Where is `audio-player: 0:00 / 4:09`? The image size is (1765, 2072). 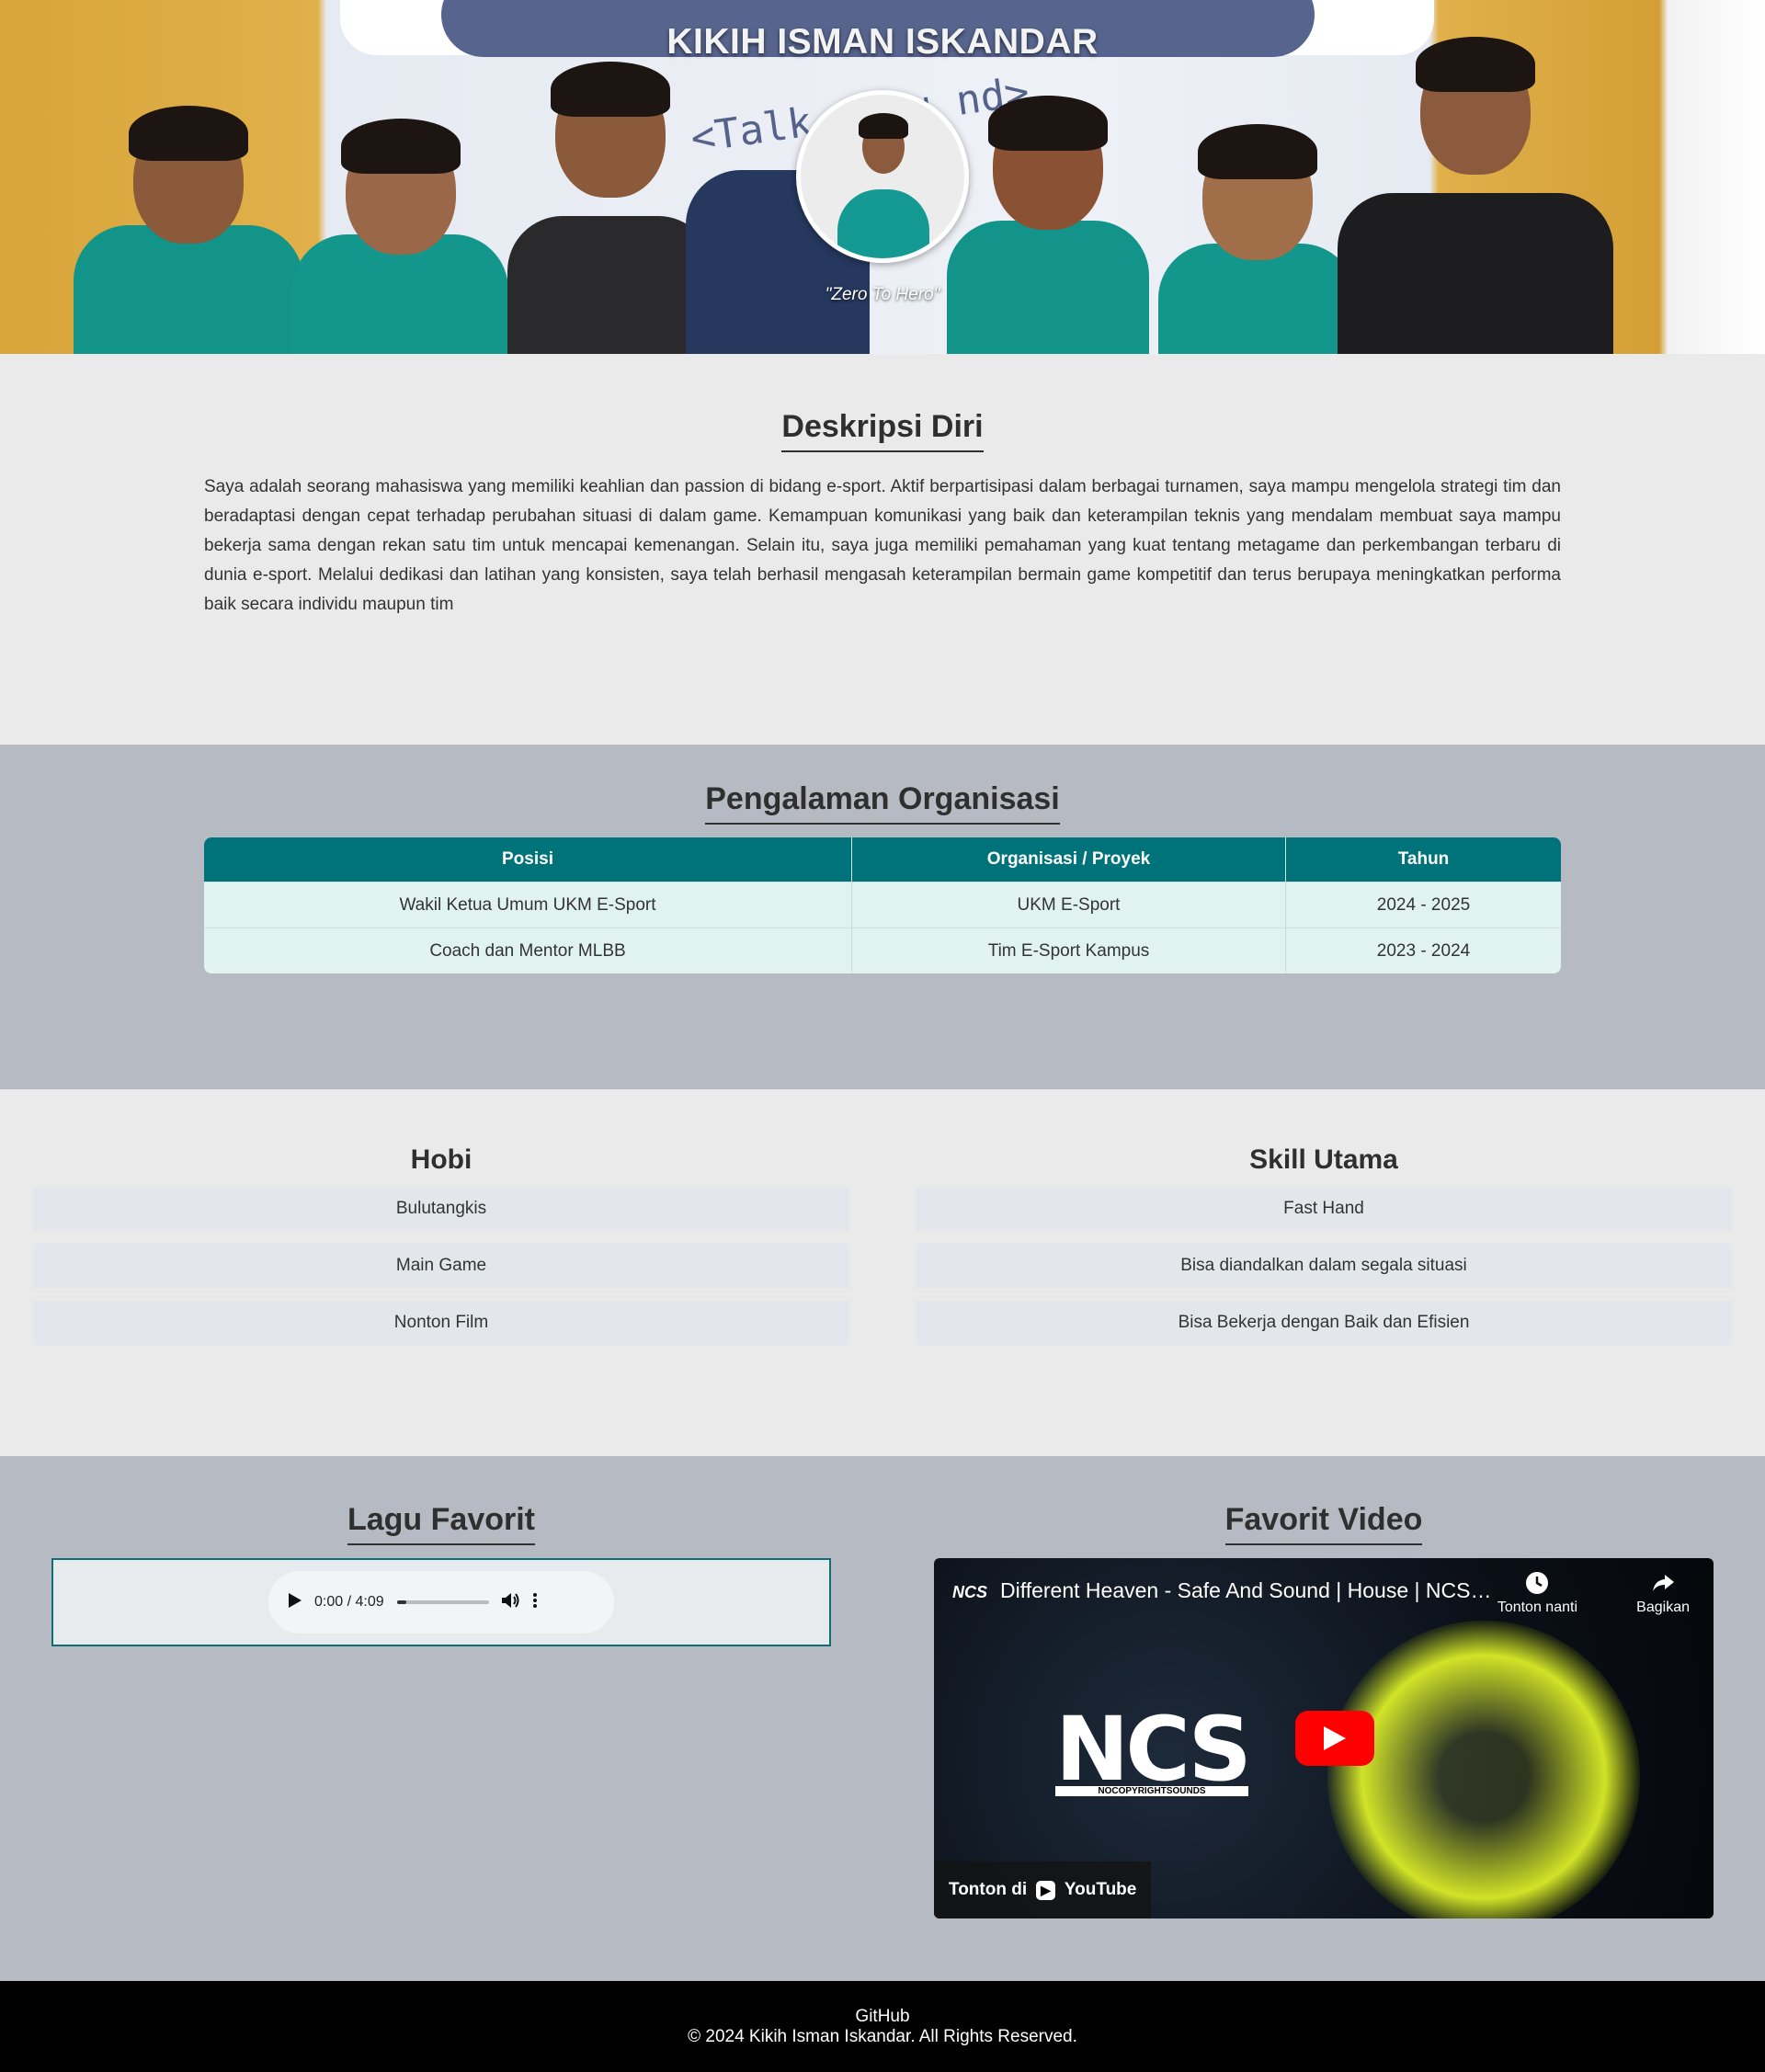 audio-player: 0:00 / 4:09 is located at coordinates (441, 1602).